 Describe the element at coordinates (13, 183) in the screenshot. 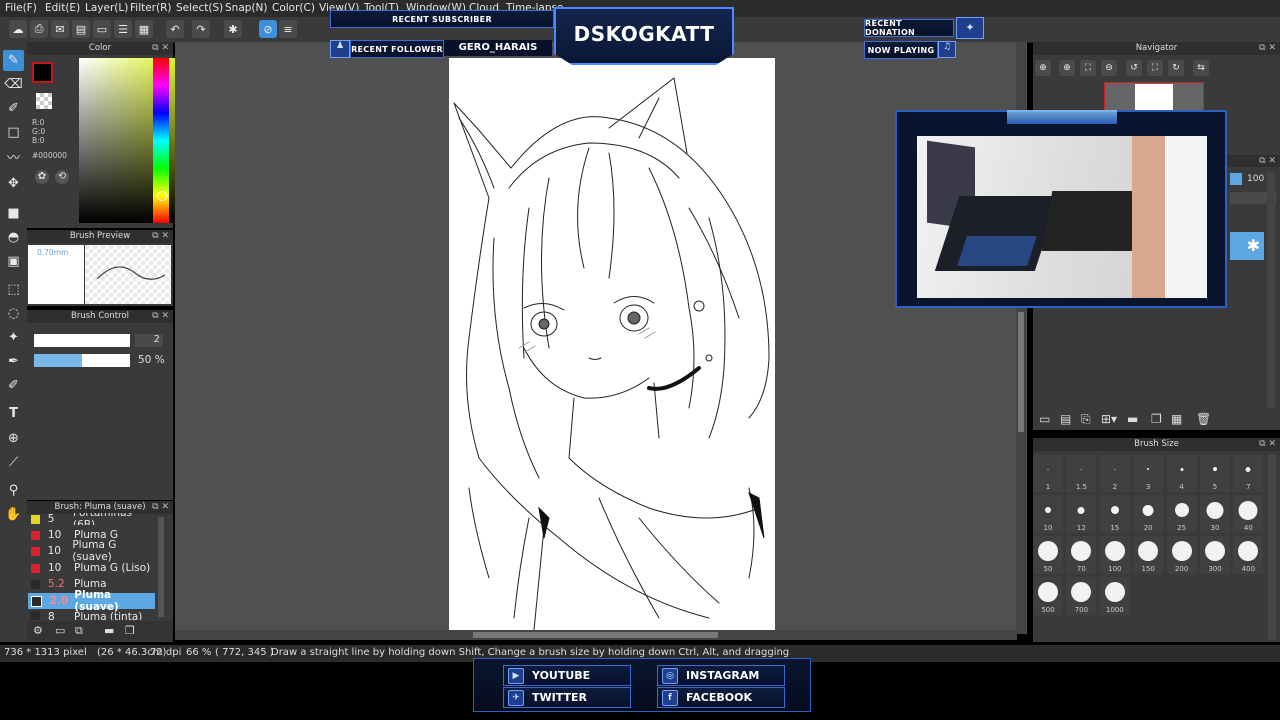

I see `move-tool-icon: ✥` at that location.